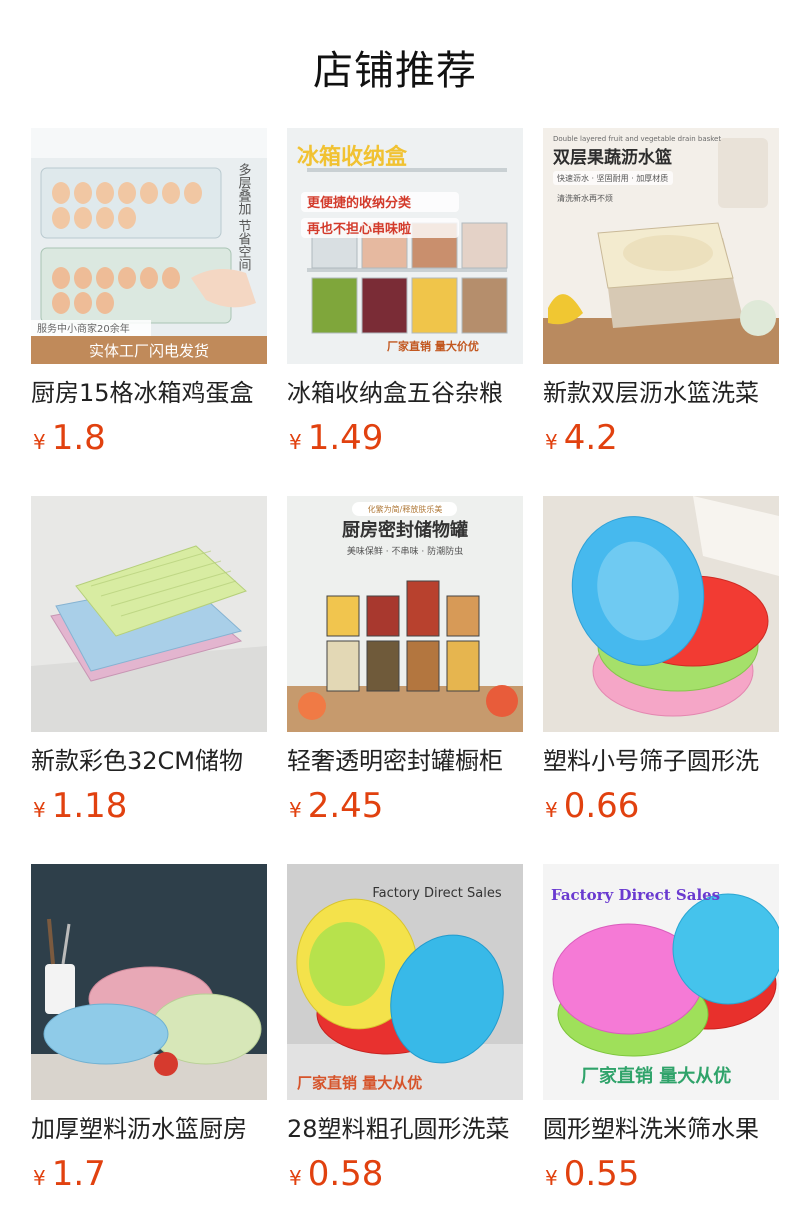 The height and width of the screenshot is (1232, 790). What do you see at coordinates (244, 216) in the screenshot?
I see `image-caption: 多层叠加 节省空间` at bounding box center [244, 216].